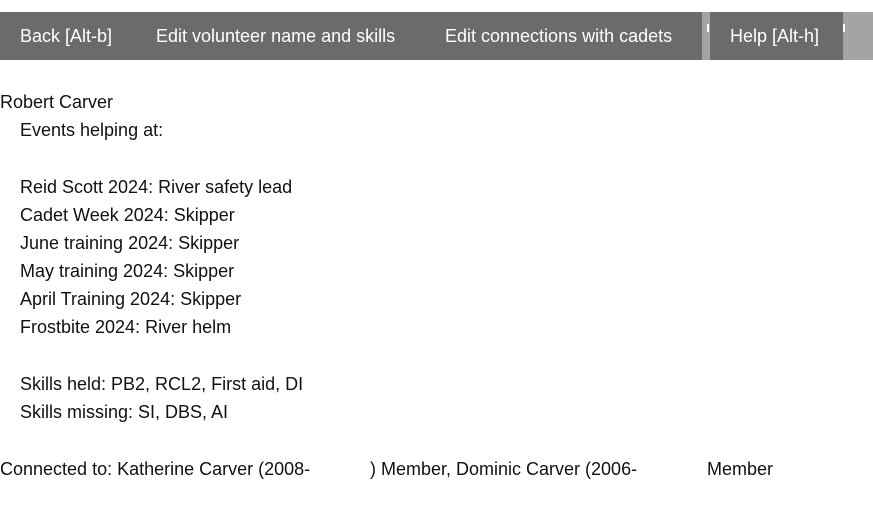 Image resolution: width=873 pixels, height=518 pixels. I want to click on connections-text-middle: ) Member, Dominic Carver (2006-, so click(504, 469).